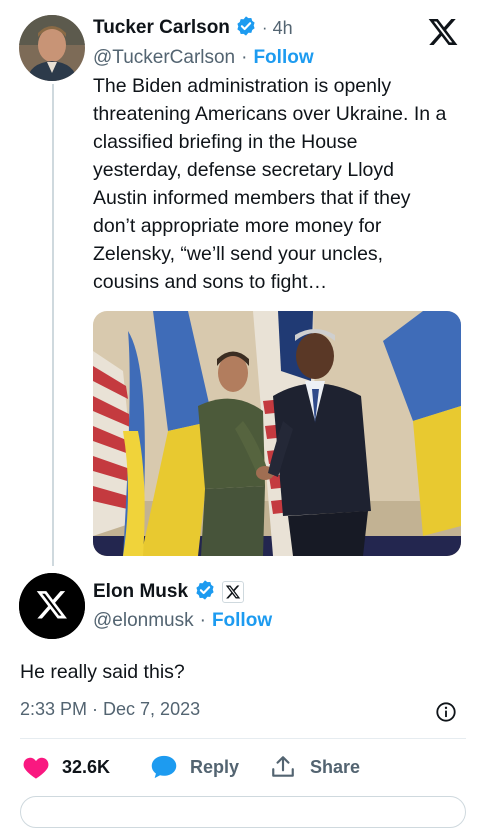 This screenshot has width=486, height=828. I want to click on tweet-text-line: The Biden administration is openly, so click(242, 86).